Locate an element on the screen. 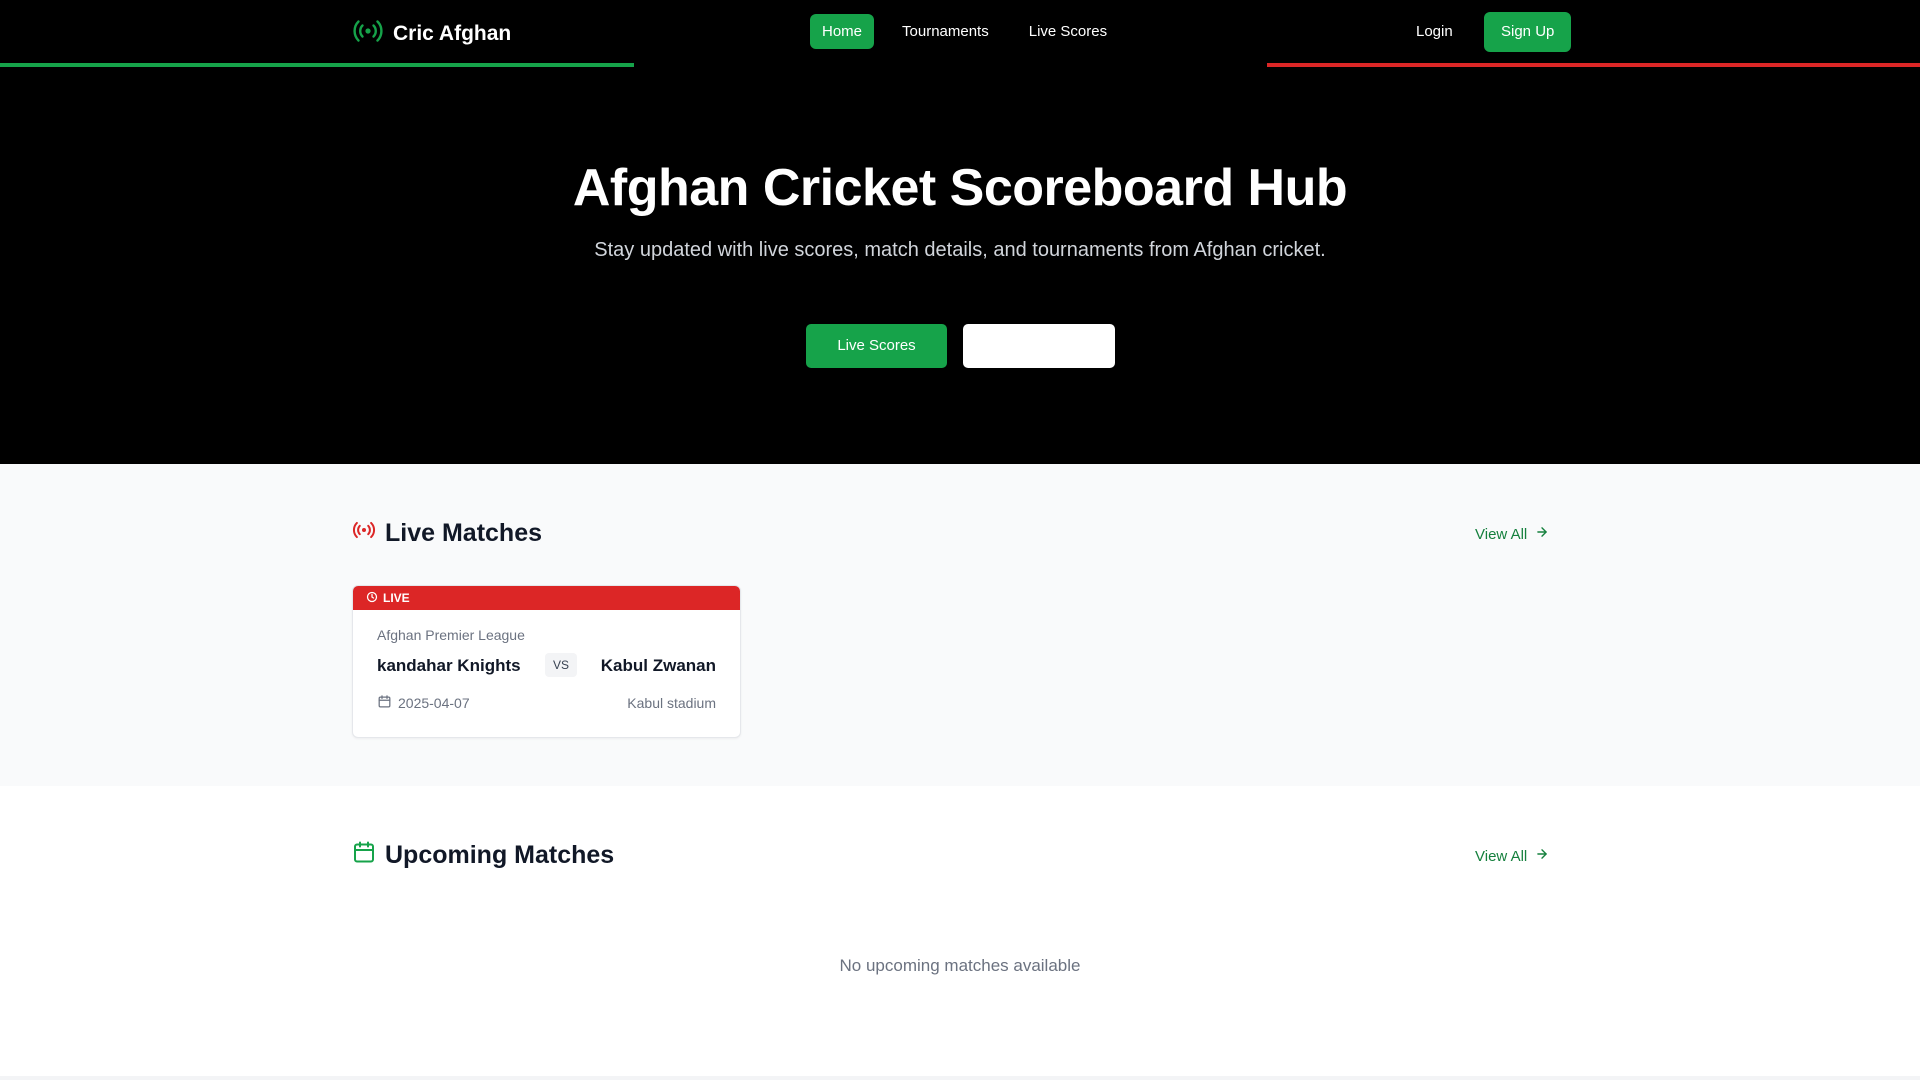 The height and width of the screenshot is (1080, 1920). hero-secondary-button is located at coordinates (1039, 346).